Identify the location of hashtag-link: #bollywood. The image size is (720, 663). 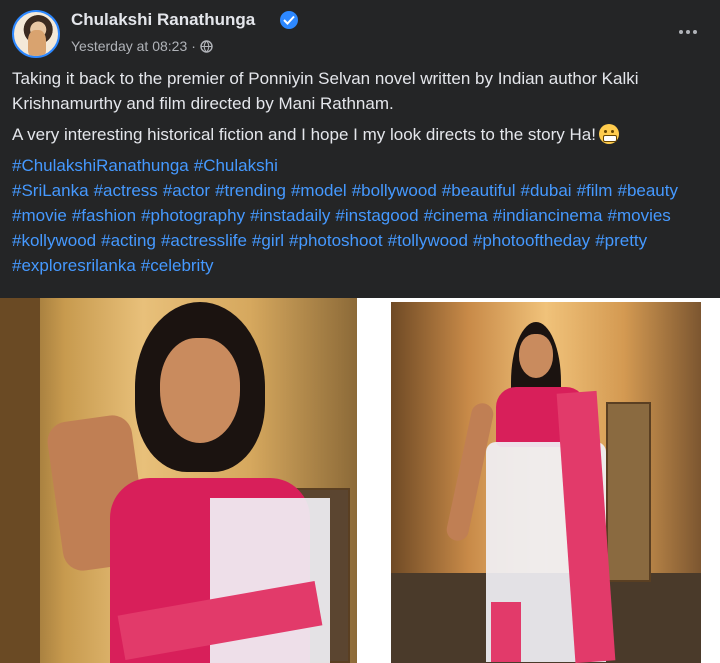
(394, 190).